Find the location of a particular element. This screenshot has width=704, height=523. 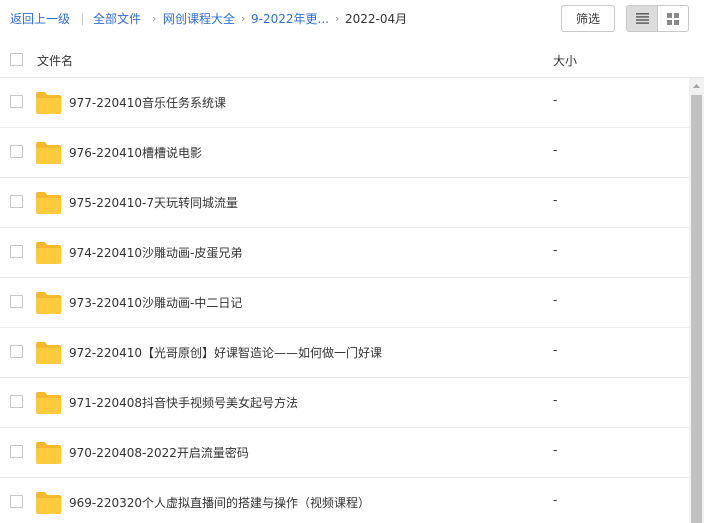

list-view-icon is located at coordinates (642, 18).